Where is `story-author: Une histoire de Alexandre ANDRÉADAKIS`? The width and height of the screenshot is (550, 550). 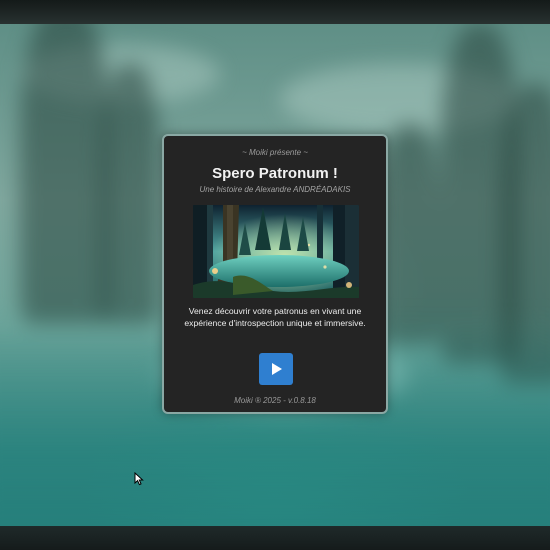 story-author: Une histoire de Alexandre ANDRÉADAKIS is located at coordinates (275, 189).